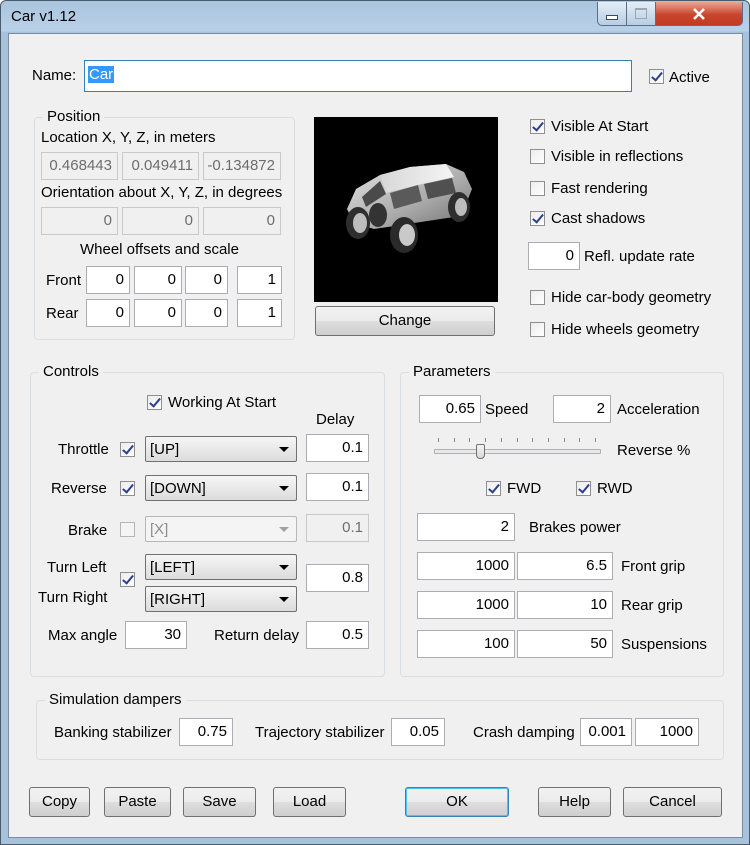 Image resolution: width=750 pixels, height=845 pixels. What do you see at coordinates (672, 802) in the screenshot?
I see `cancel-button: Cancel` at bounding box center [672, 802].